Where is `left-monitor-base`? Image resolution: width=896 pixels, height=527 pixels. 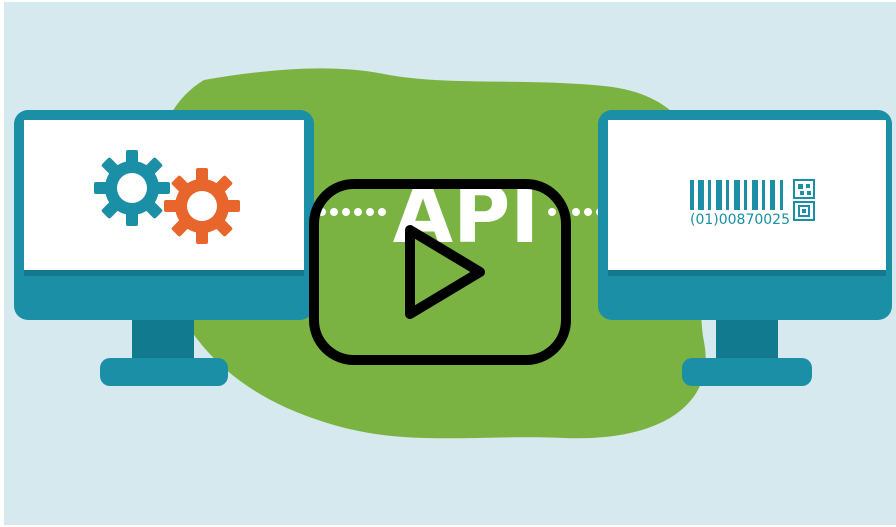
left-monitor-base is located at coordinates (164, 372).